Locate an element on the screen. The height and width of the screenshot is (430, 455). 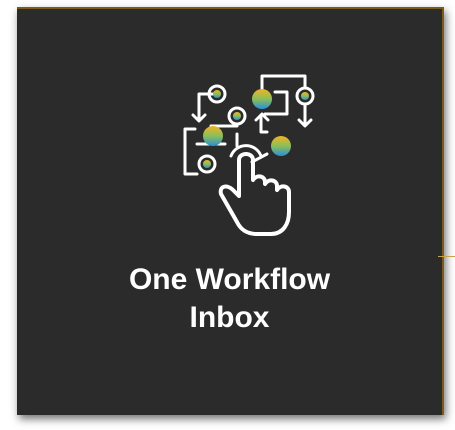
tile-title-line1: One Workflow is located at coordinates (229, 279).